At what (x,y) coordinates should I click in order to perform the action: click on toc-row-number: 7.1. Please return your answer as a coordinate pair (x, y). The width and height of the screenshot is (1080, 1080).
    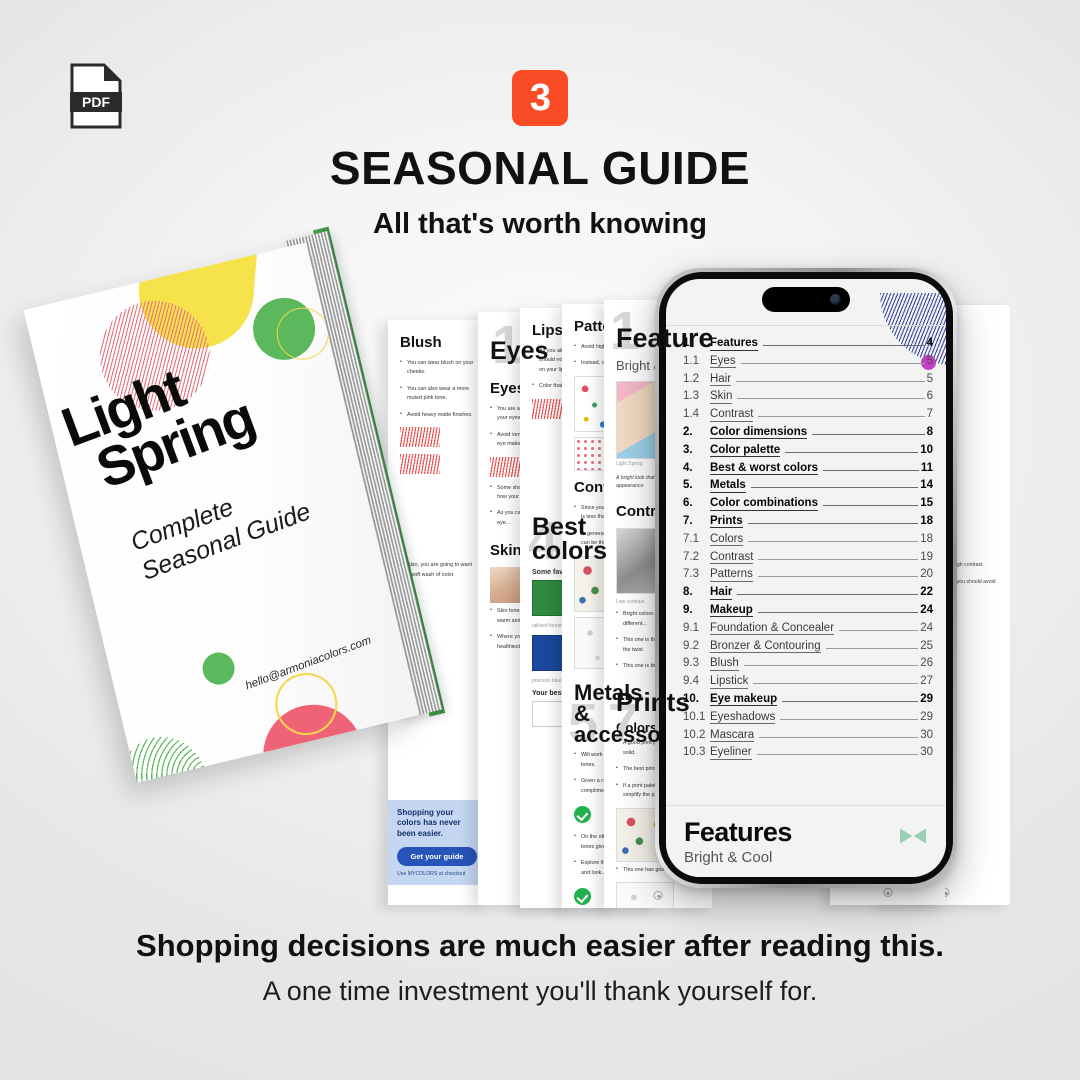
    Looking at the image, I should click on (691, 538).